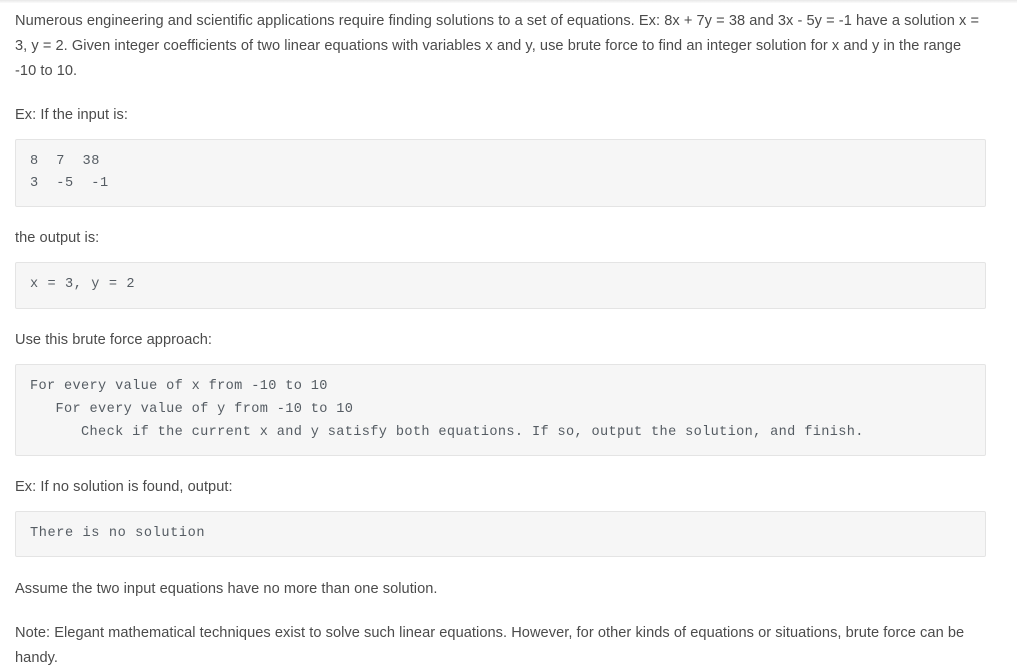 The width and height of the screenshot is (1017, 671). Describe the element at coordinates (69, 183) in the screenshot. I see `code-line: 3 -5 -1` at that location.